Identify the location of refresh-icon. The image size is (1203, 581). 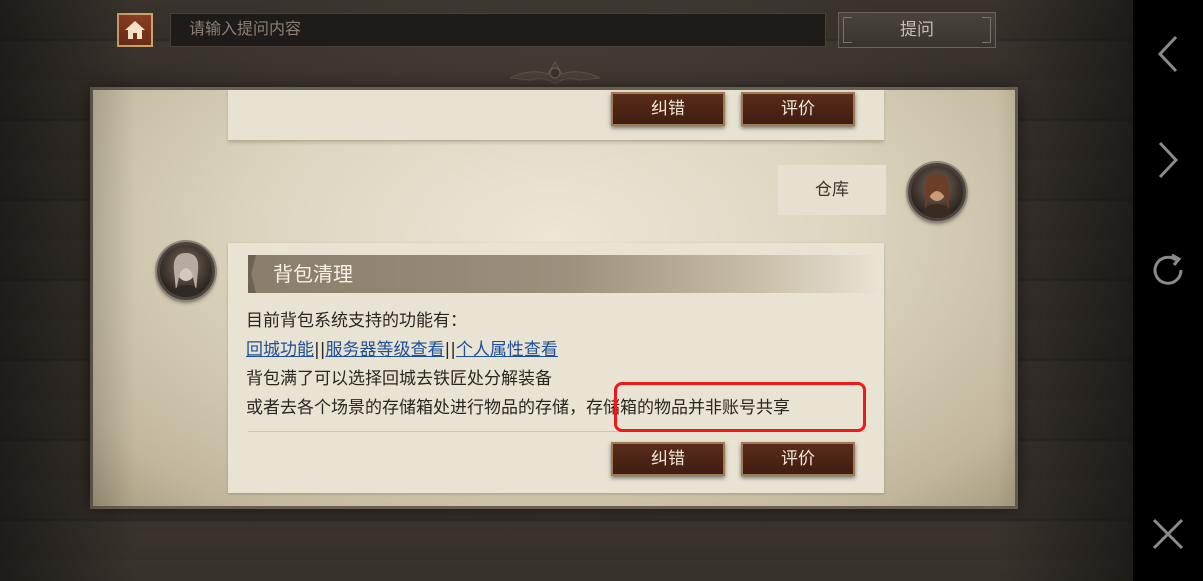
(1168, 269).